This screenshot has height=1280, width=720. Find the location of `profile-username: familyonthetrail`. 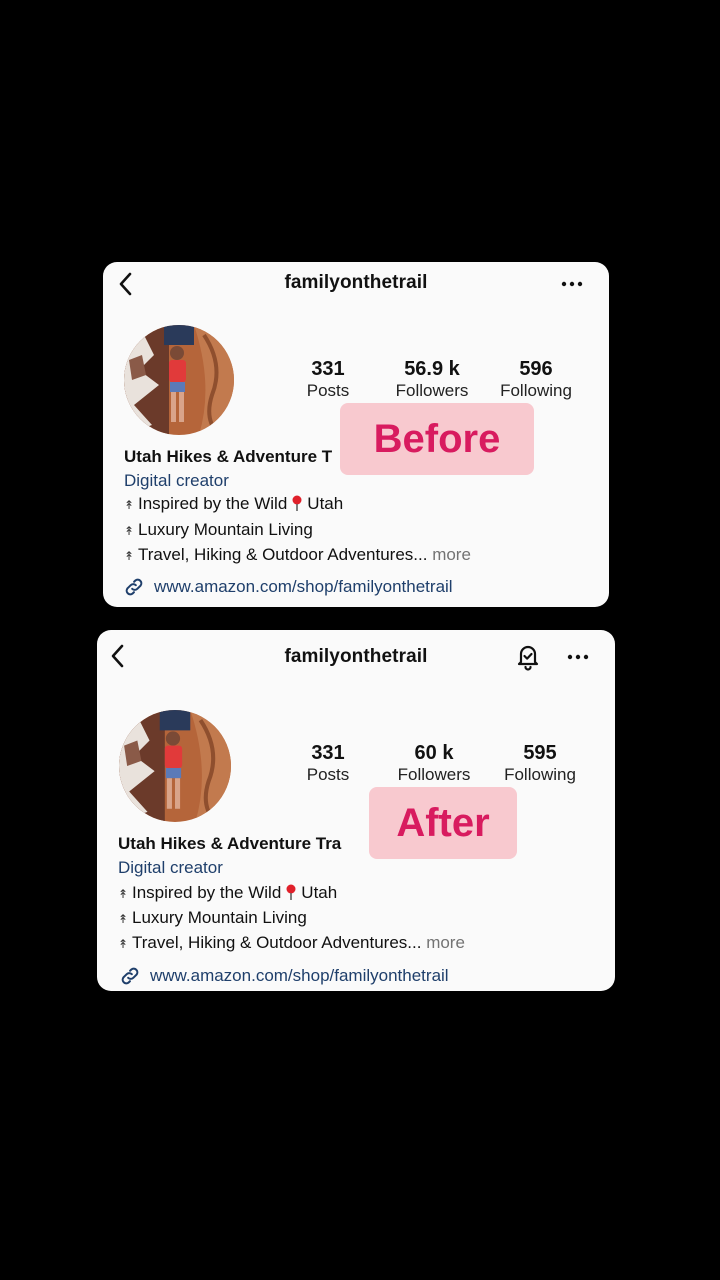

profile-username: familyonthetrail is located at coordinates (356, 282).